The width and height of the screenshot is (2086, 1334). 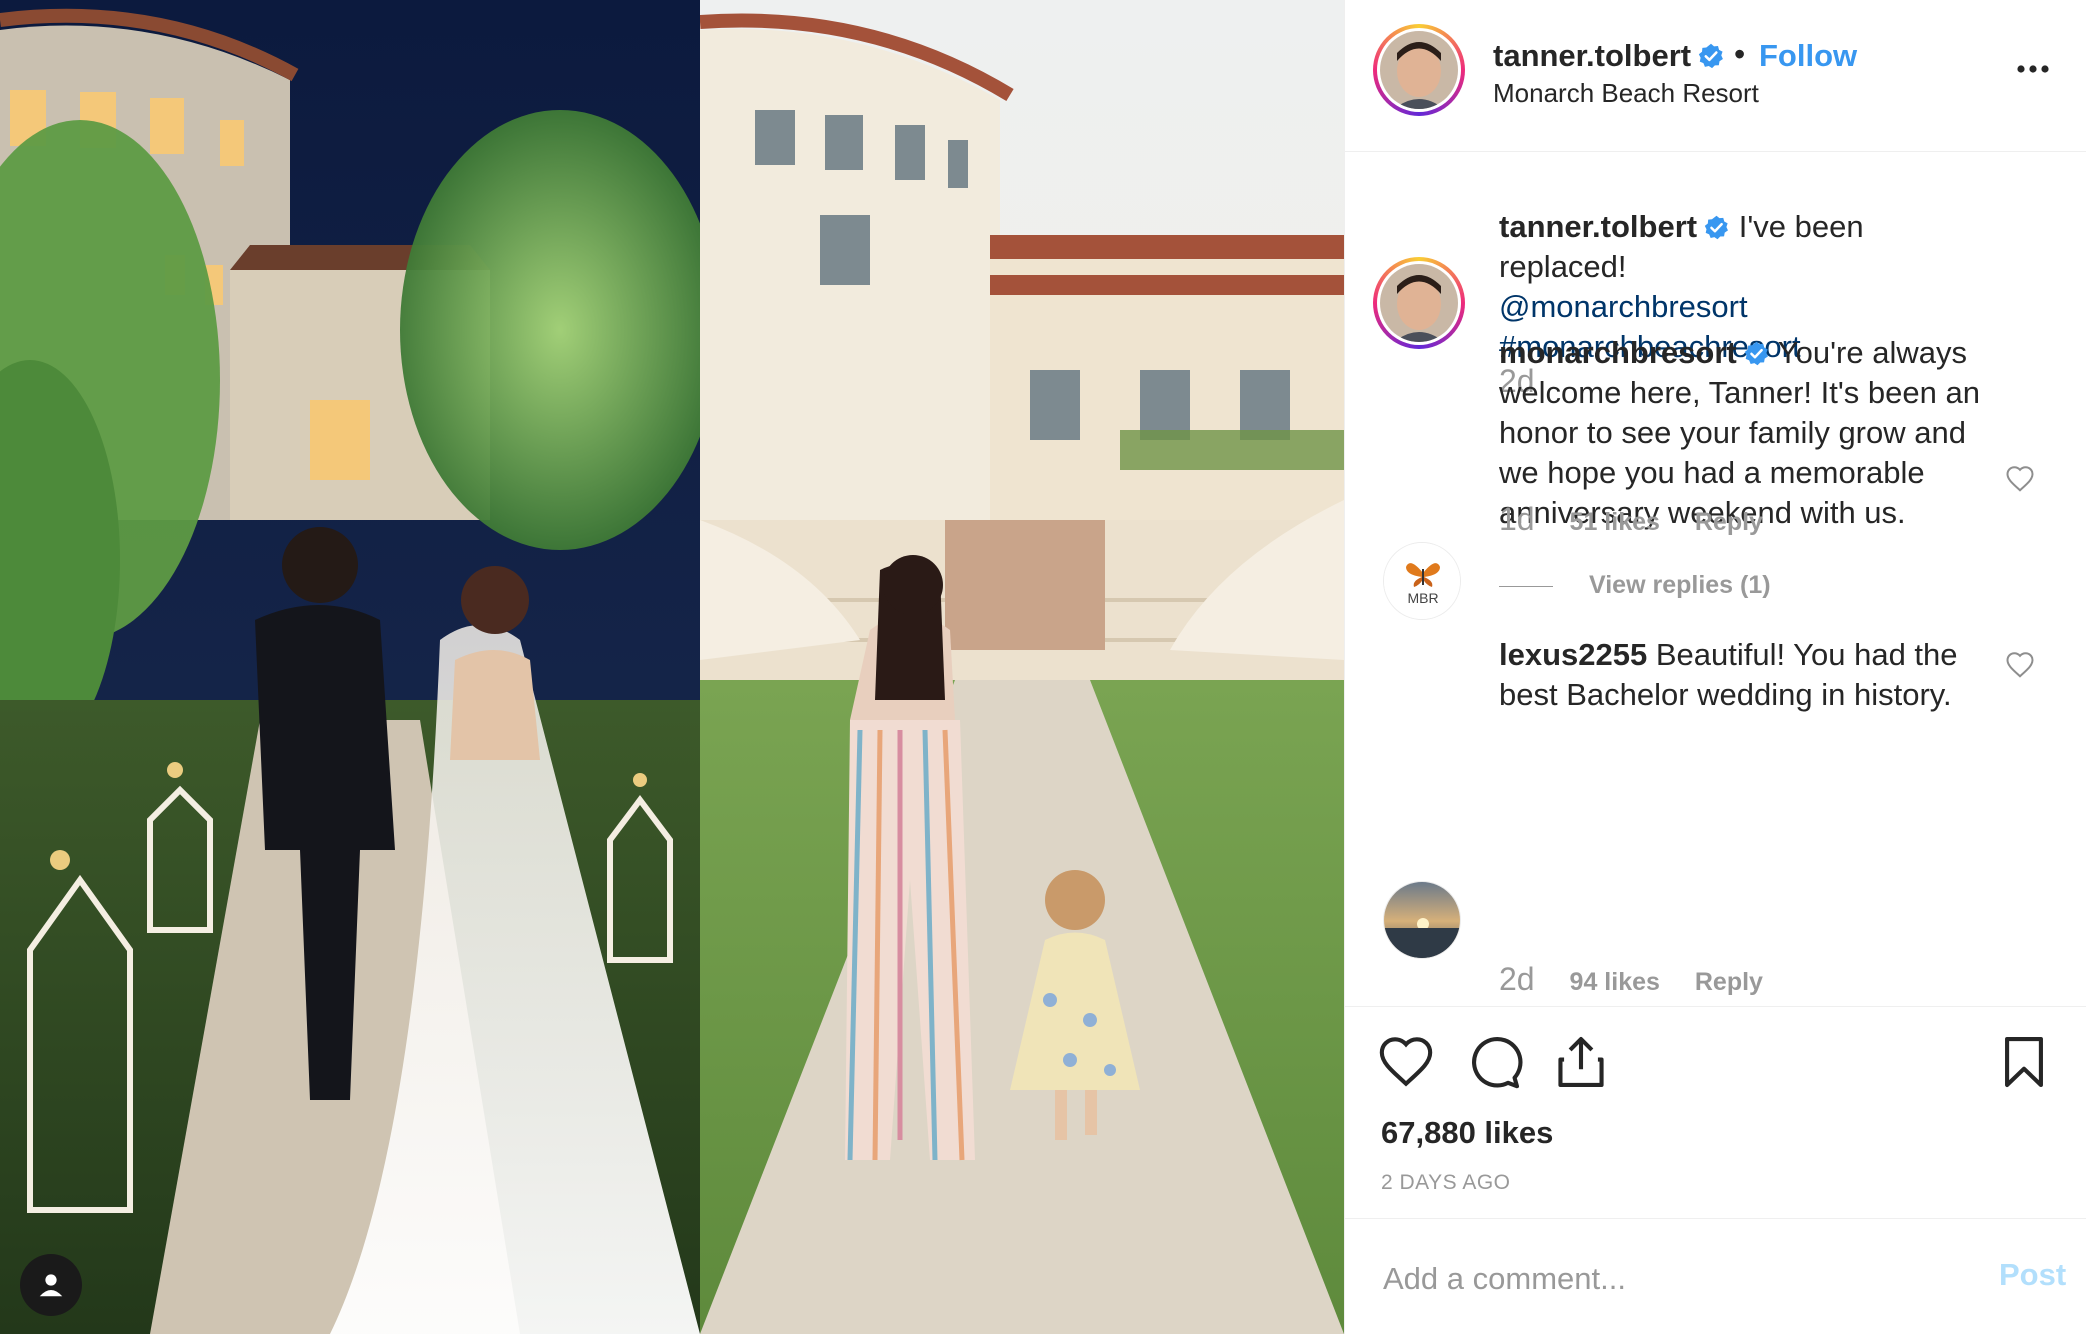 I want to click on author-avatar, so click(x=1419, y=70).